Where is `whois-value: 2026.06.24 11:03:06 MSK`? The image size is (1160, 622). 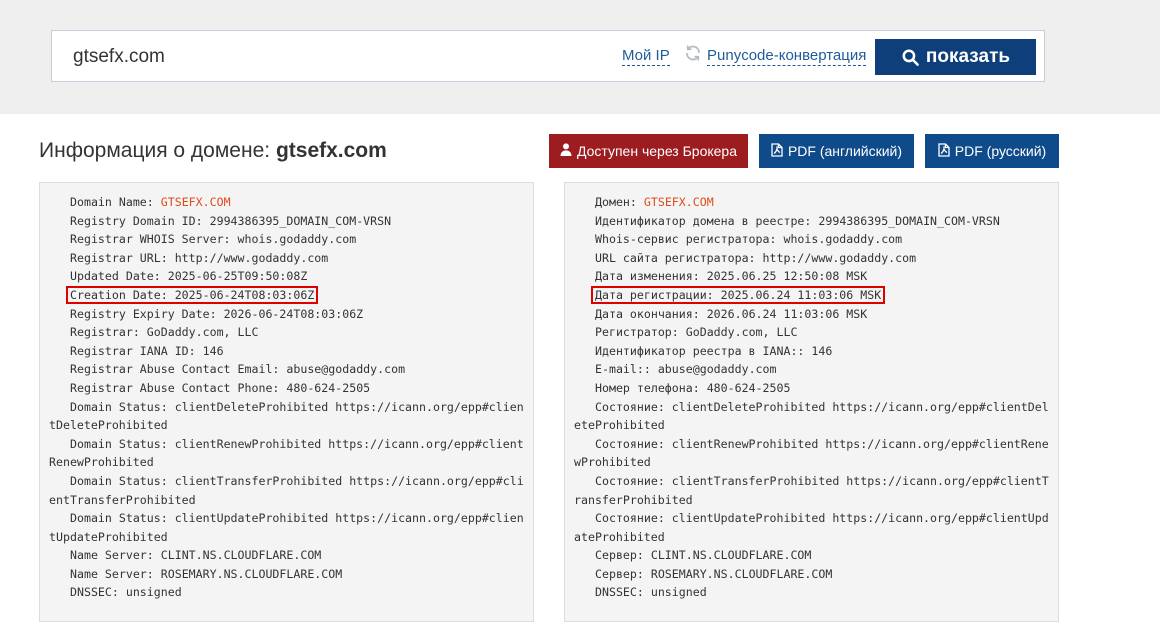 whois-value: 2026.06.24 11:03:06 MSK is located at coordinates (787, 313).